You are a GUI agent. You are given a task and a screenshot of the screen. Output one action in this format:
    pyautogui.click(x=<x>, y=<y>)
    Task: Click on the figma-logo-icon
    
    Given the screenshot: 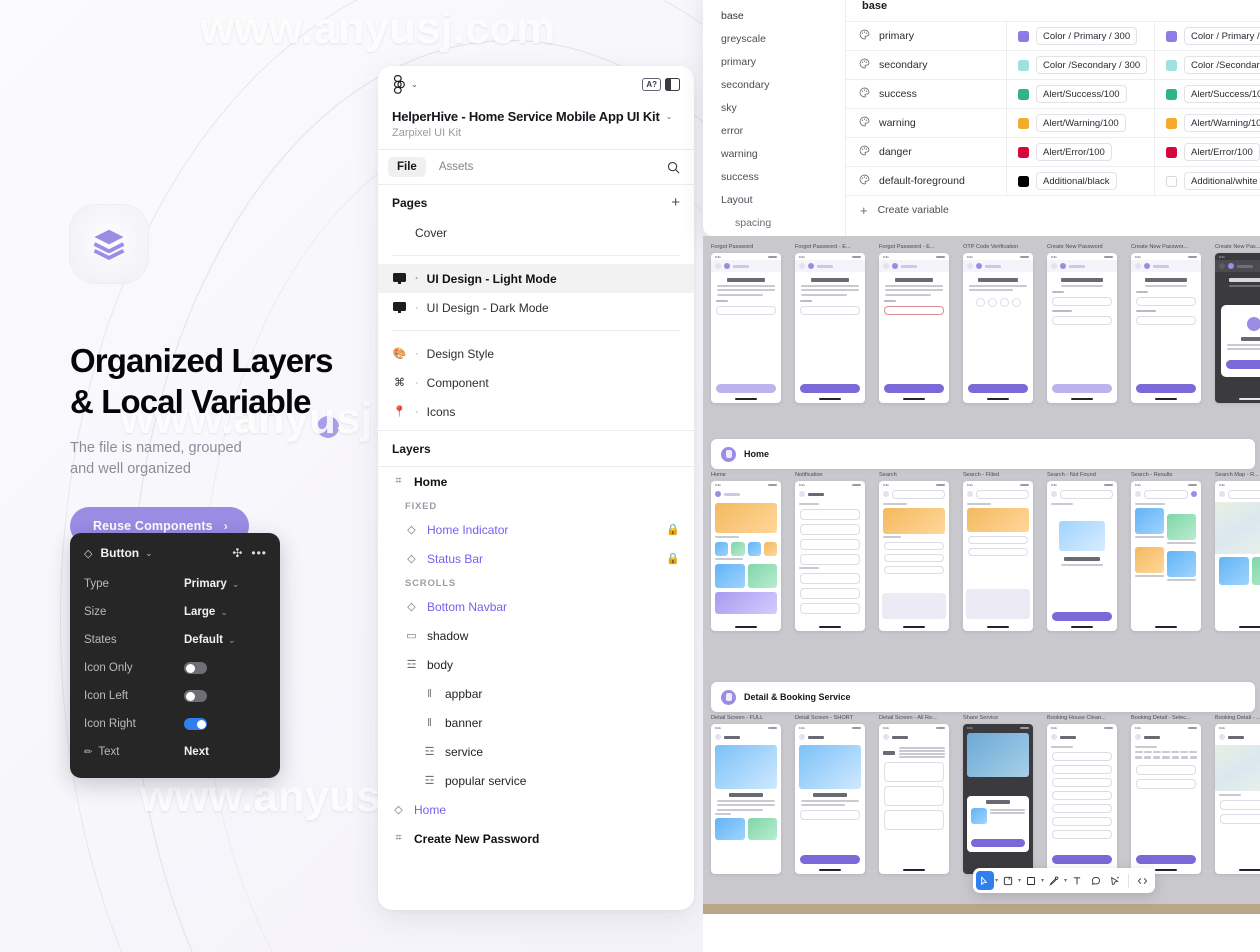 What is the action you would take?
    pyautogui.click(x=398, y=84)
    